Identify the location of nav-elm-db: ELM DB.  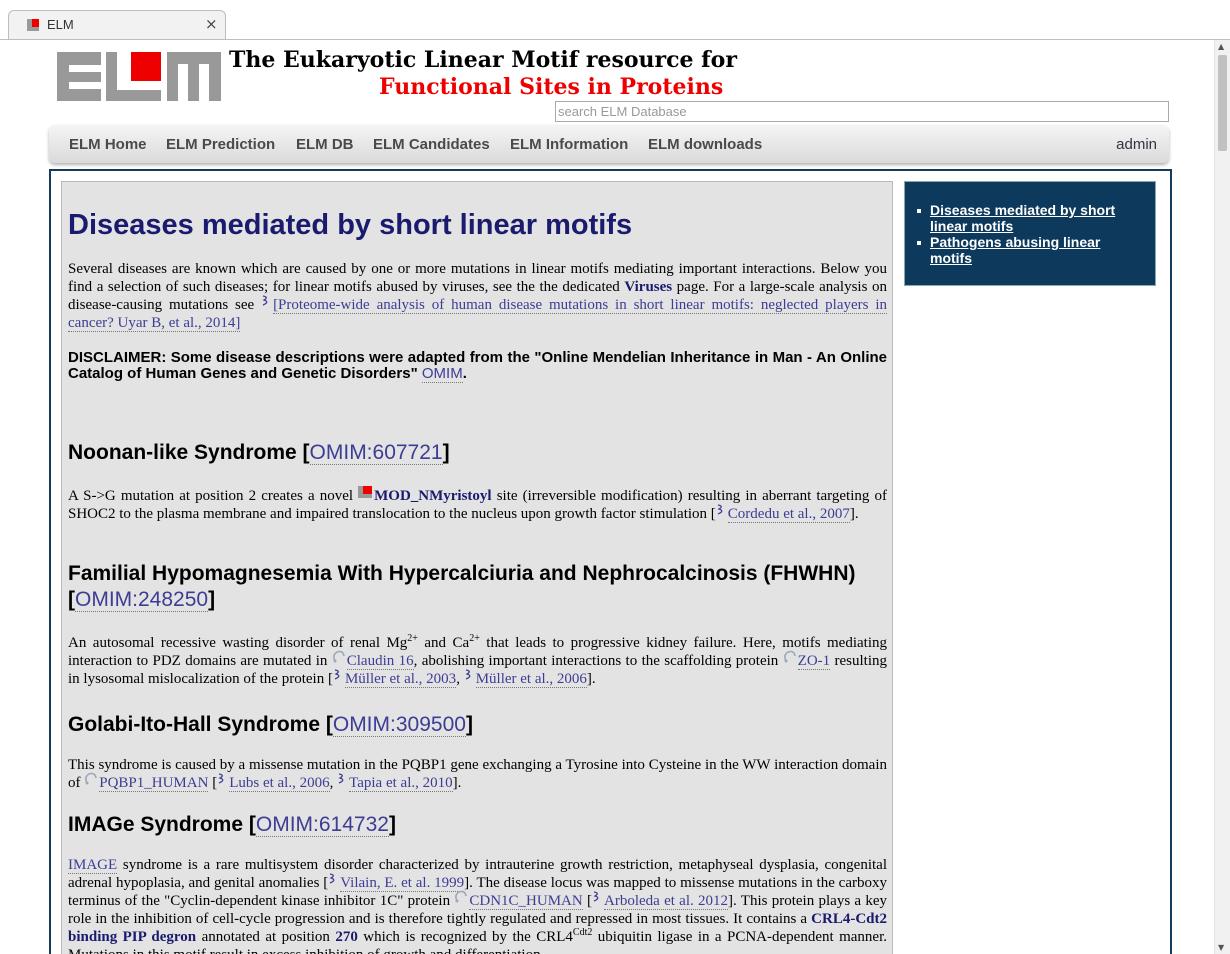
(325, 144).